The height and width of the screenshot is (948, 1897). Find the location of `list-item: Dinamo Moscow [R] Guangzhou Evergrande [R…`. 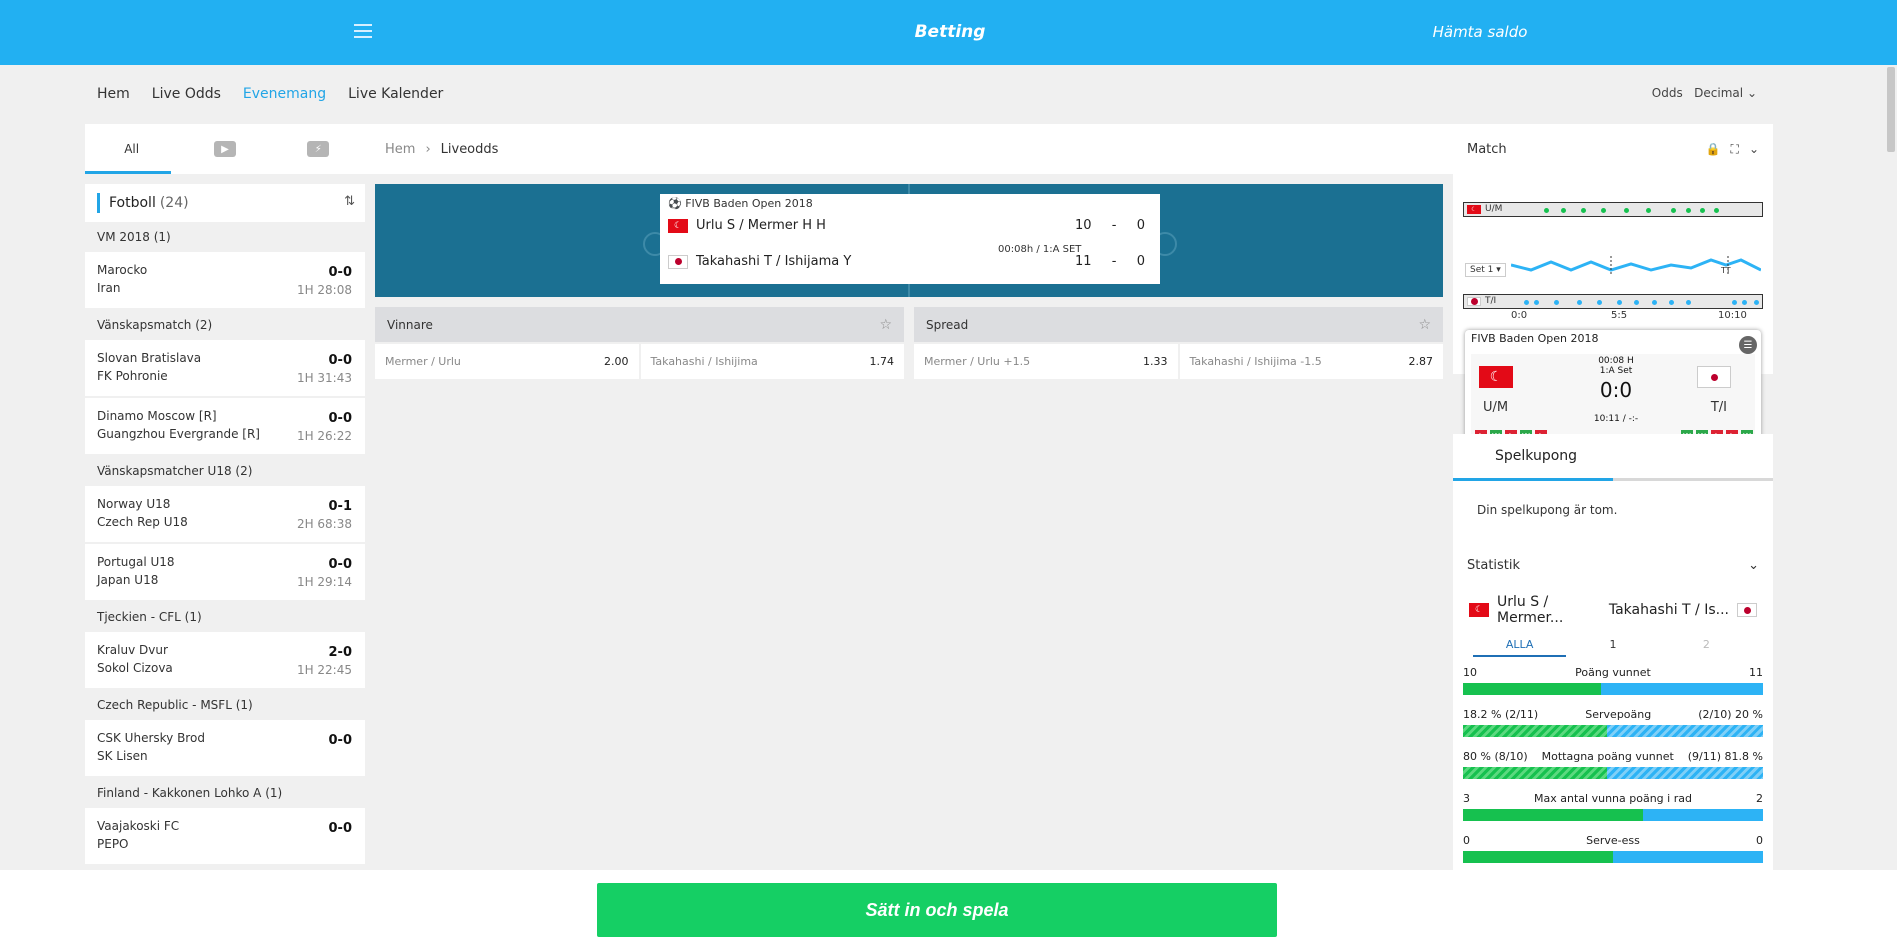

list-item: Dinamo Moscow [R] Guangzhou Evergrande [R… is located at coordinates (225, 426).